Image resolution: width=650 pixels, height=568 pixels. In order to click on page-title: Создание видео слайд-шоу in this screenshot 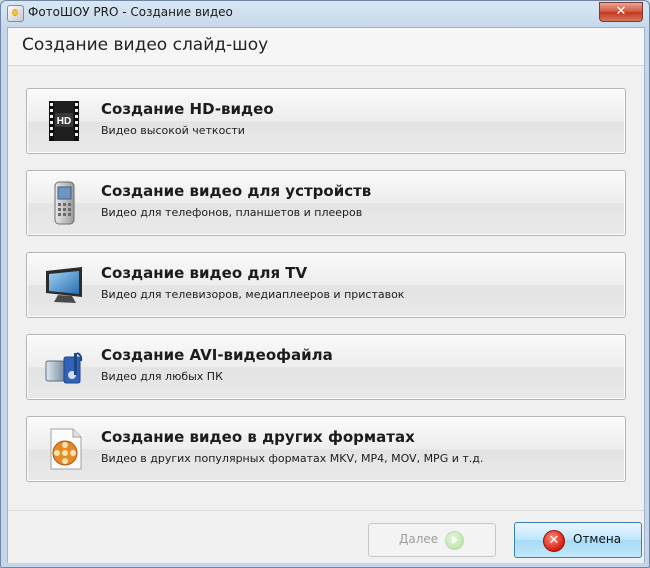, I will do `click(145, 45)`.